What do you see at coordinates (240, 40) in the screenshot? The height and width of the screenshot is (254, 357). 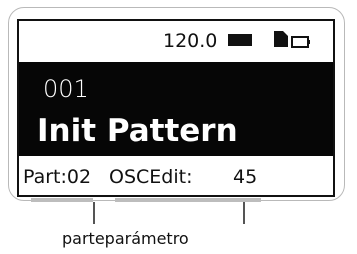 I see `bar-block-icon` at bounding box center [240, 40].